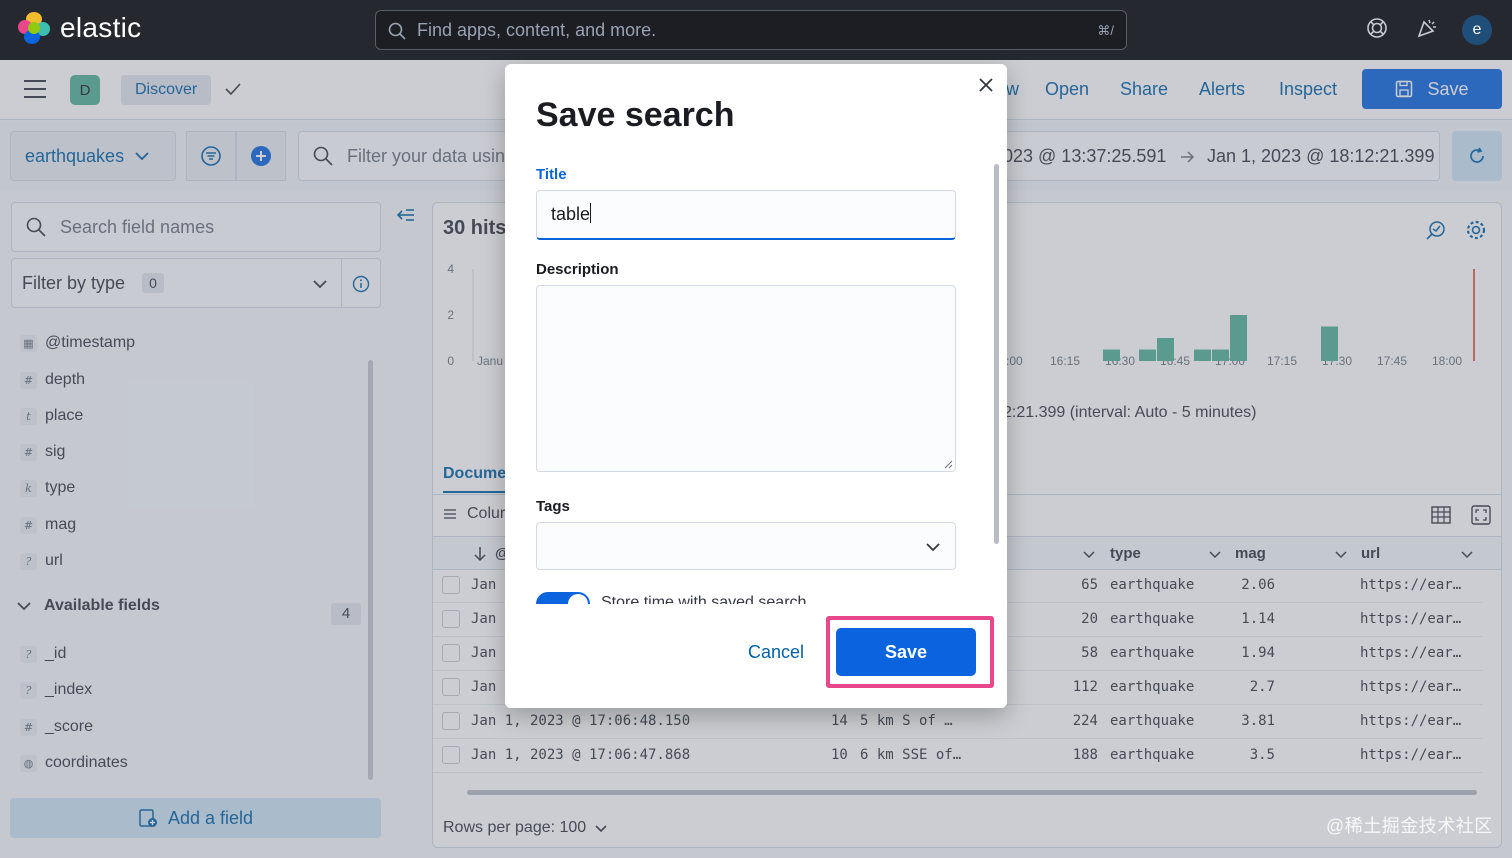 The width and height of the screenshot is (1512, 858). What do you see at coordinates (101, 27) in the screenshot?
I see `brand-name: elastic` at bounding box center [101, 27].